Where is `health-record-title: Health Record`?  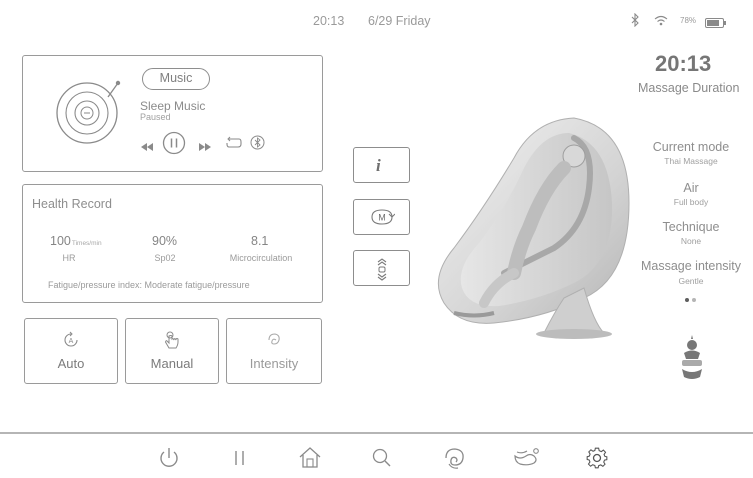
health-record-title: Health Record is located at coordinates (72, 204).